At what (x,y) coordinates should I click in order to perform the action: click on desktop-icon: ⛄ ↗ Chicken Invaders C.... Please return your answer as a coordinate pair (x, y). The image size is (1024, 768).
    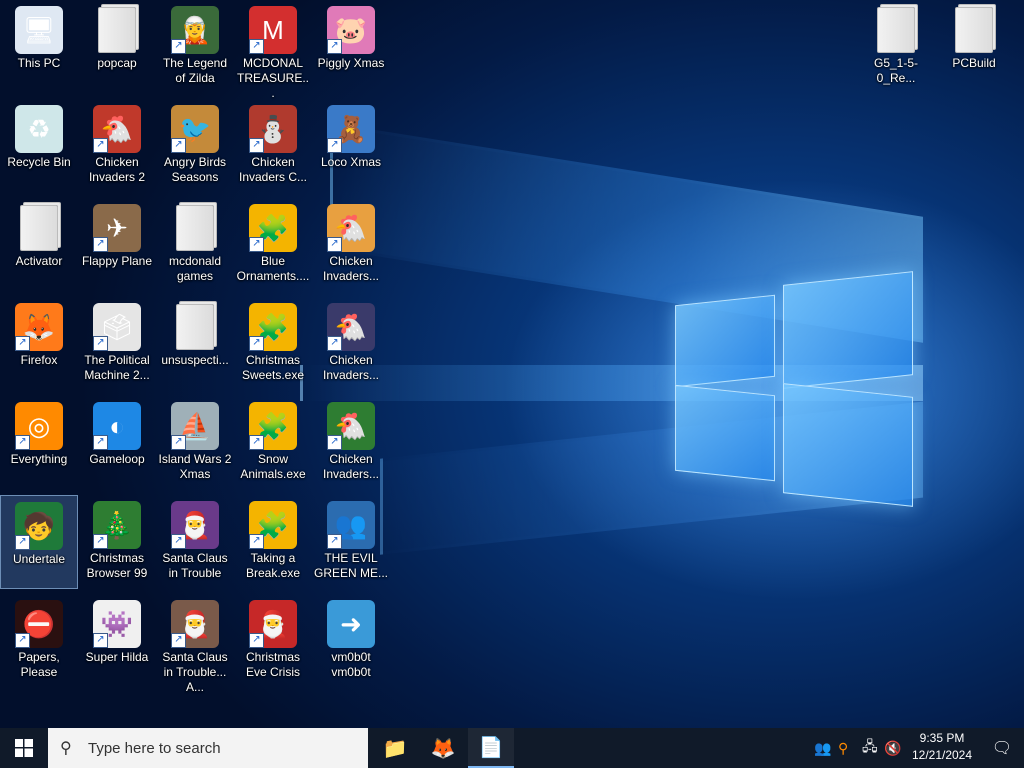
    Looking at the image, I should click on (273, 146).